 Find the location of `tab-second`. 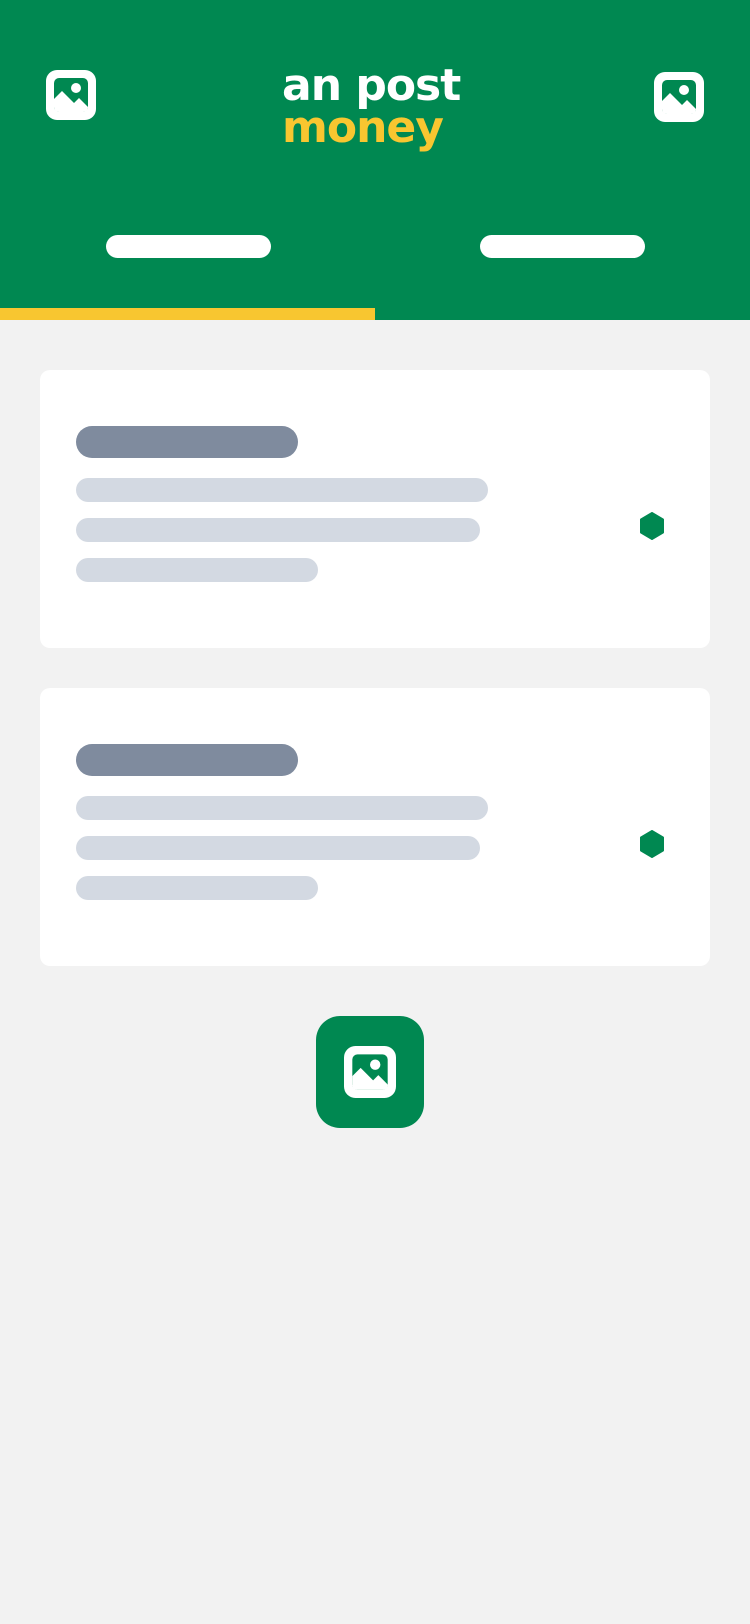

tab-second is located at coordinates (562, 254).